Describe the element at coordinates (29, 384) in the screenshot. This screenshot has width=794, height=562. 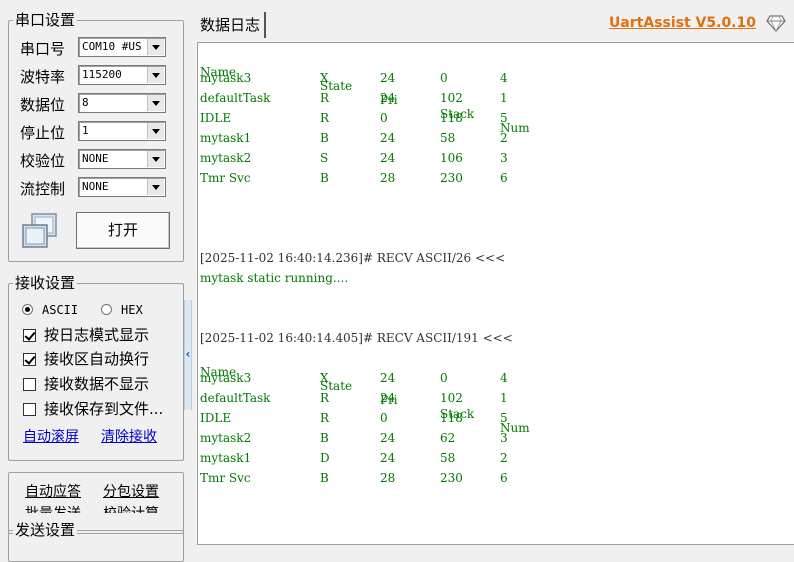
I see `checkbox-hide-data` at that location.